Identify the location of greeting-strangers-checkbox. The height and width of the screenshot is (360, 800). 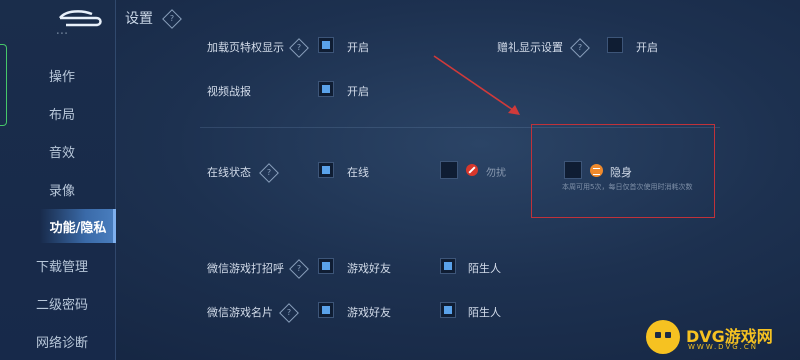
(448, 266).